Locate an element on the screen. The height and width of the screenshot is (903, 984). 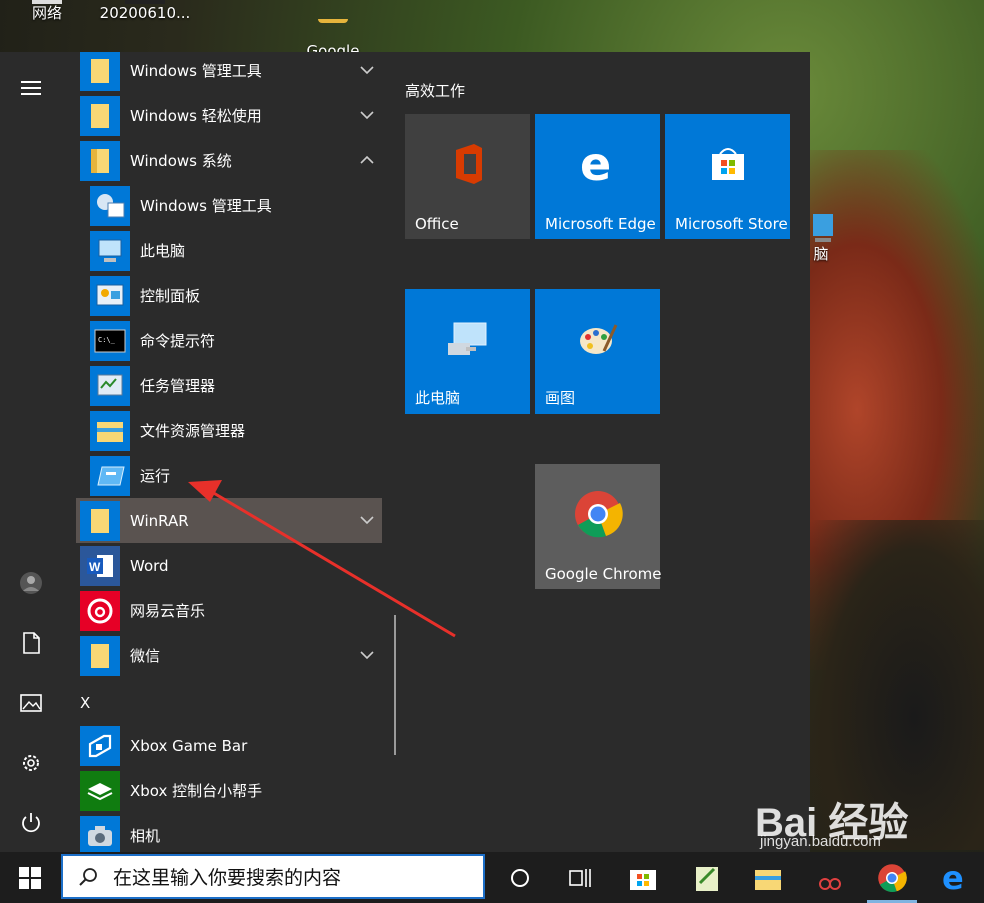
search-icon is located at coordinates (88, 876).